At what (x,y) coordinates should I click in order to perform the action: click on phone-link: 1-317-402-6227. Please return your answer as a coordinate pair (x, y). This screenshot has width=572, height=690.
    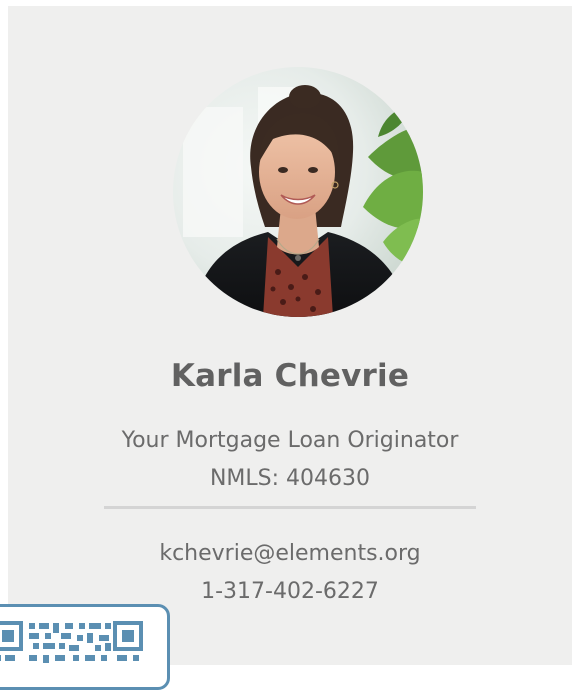
    Looking at the image, I should click on (290, 591).